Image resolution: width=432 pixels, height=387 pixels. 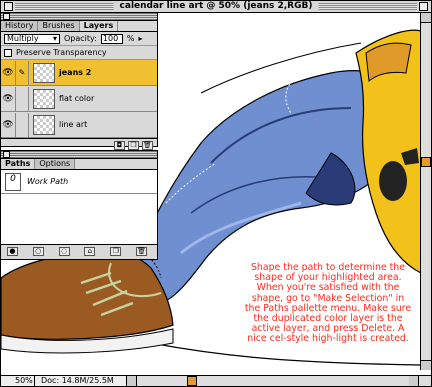 I want to click on path-thumbnail: 0, so click(x=13, y=181).